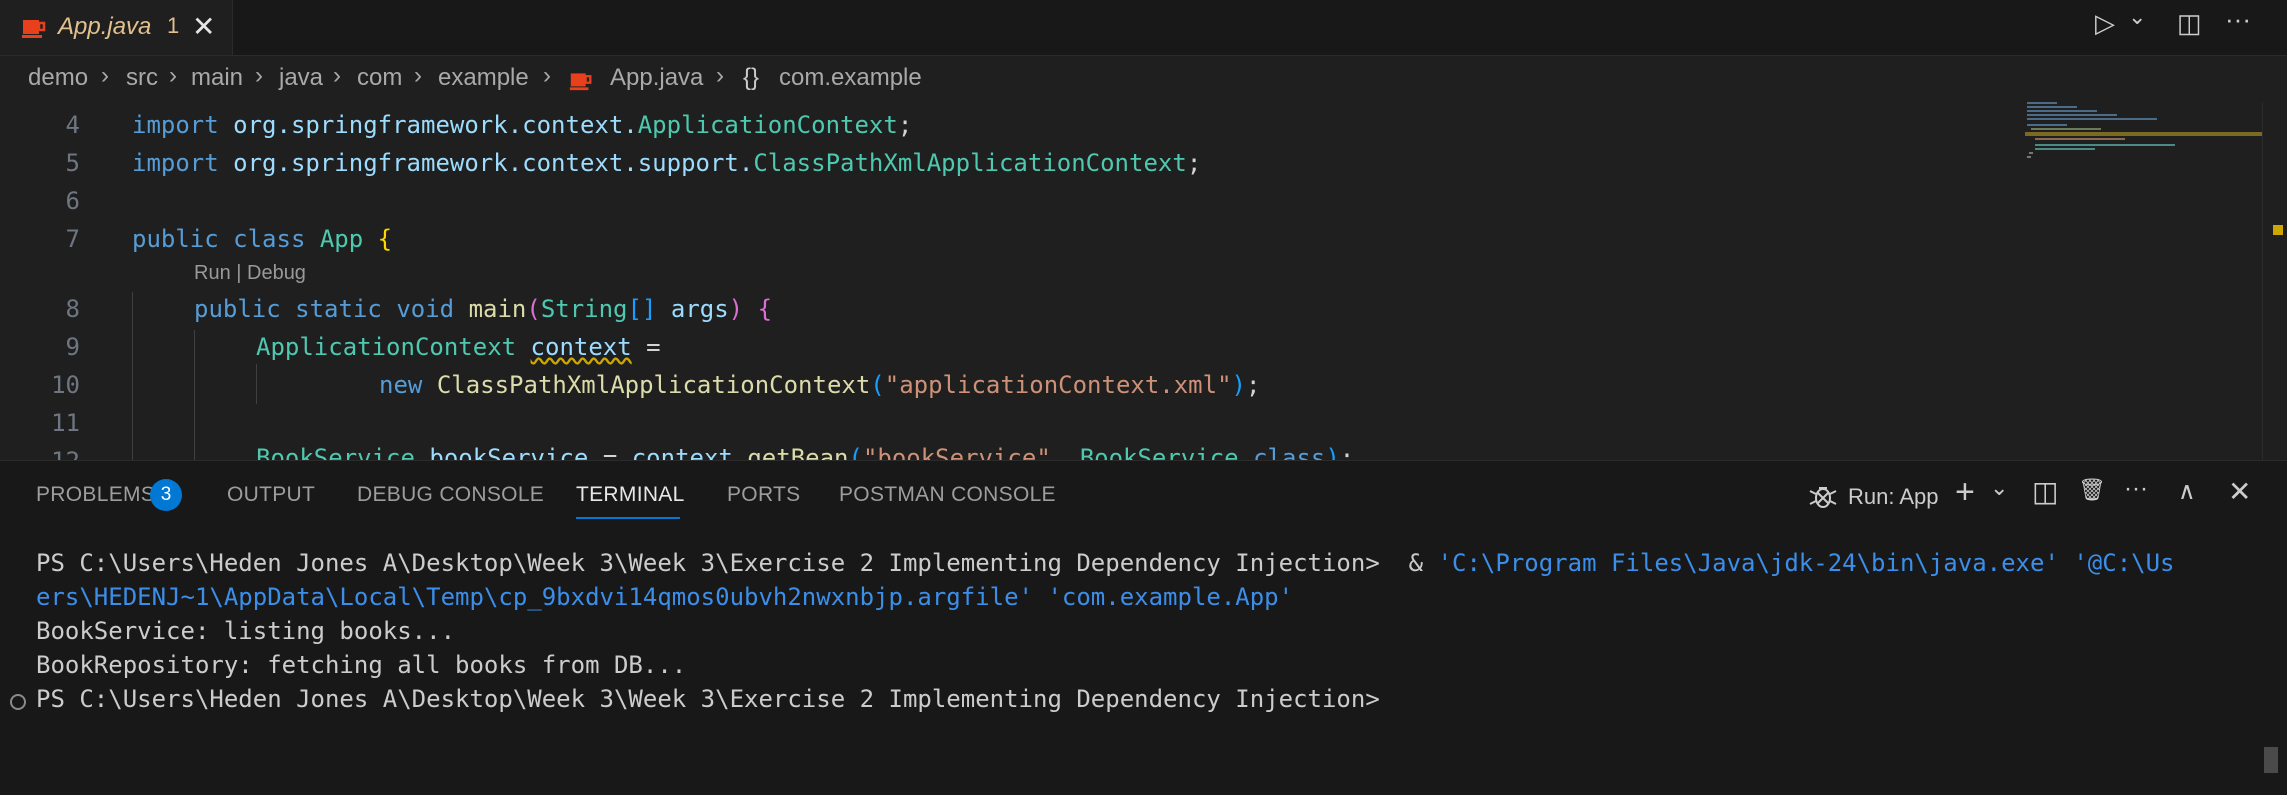 The height and width of the screenshot is (795, 2287). I want to click on line-number: 5, so click(72, 163).